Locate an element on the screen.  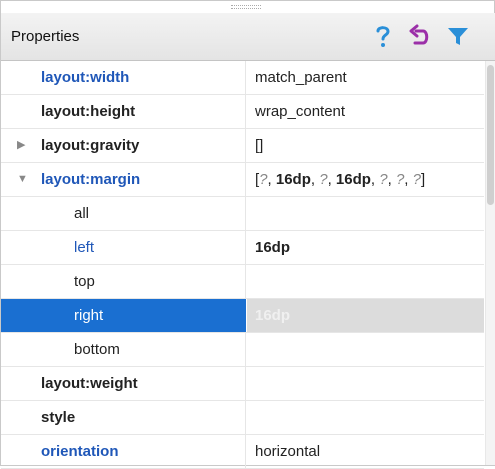
property-row-layout-width: layout:width match_parent is located at coordinates (242, 78).